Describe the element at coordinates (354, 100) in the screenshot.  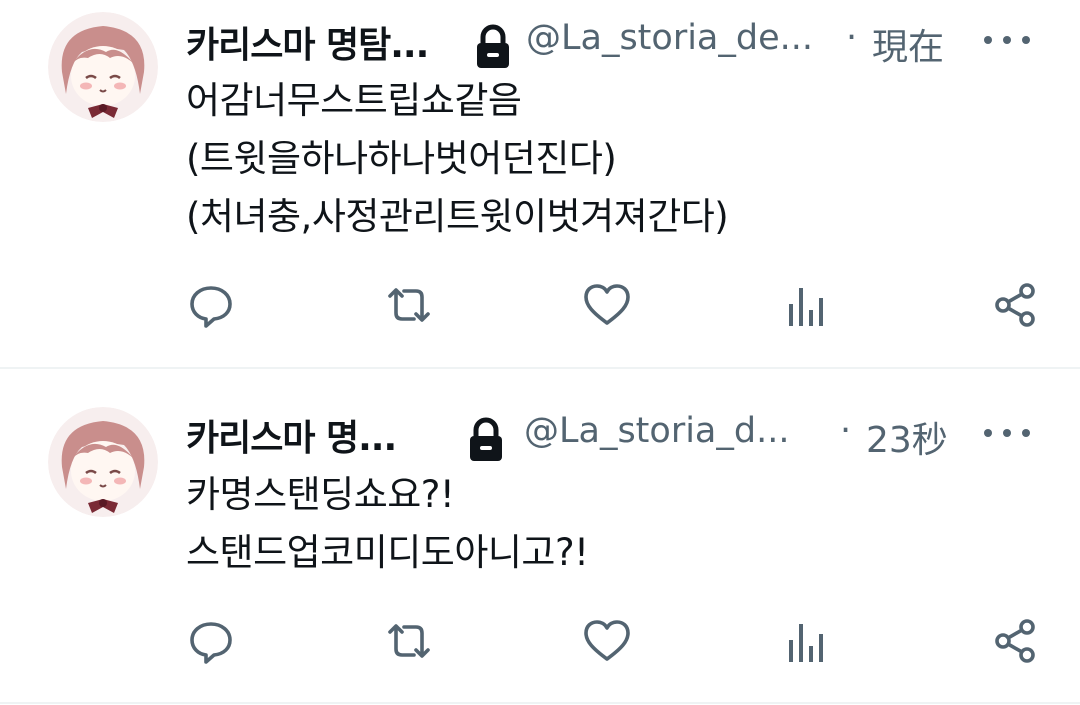
I see `tweet-text-line: 어감너무스트립쇼같음` at that location.